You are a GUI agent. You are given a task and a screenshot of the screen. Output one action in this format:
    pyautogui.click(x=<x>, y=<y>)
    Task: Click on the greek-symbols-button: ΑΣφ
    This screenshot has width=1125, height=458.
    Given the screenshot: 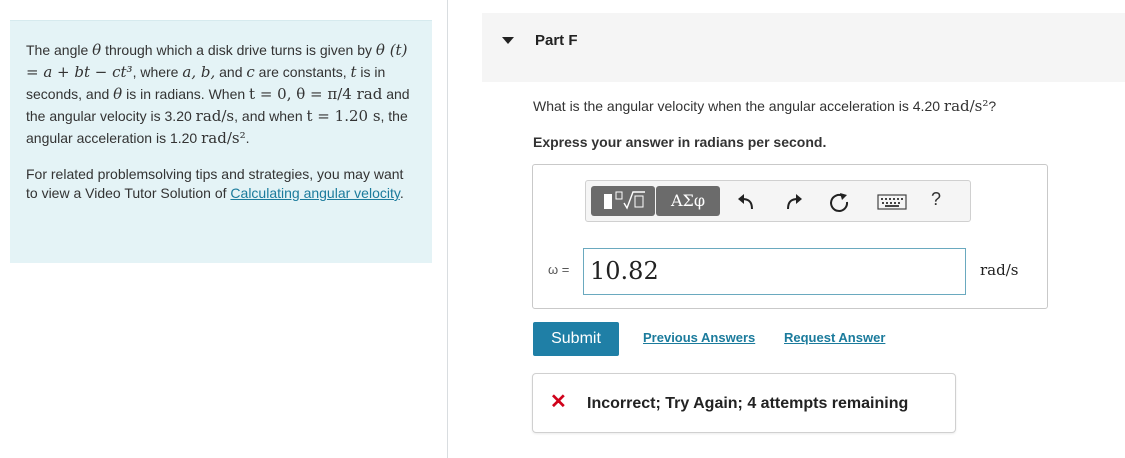 What is the action you would take?
    pyautogui.click(x=688, y=201)
    